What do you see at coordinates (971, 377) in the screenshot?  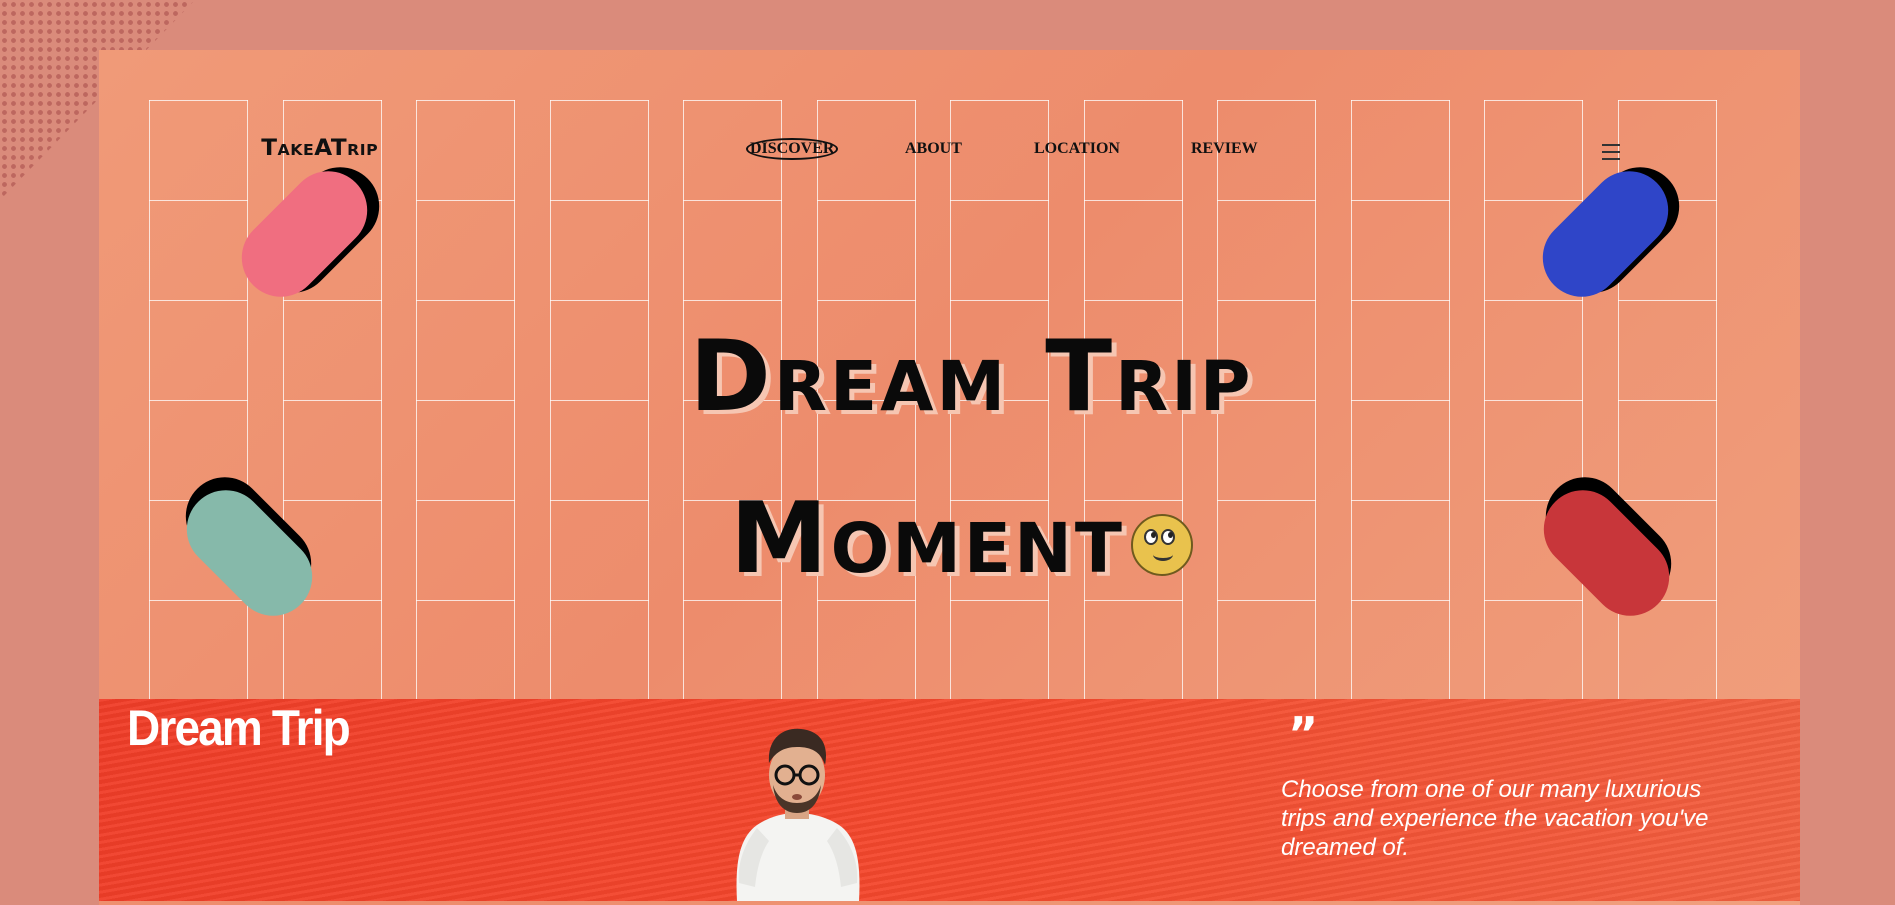 I see `hero-title-line1-text: Dream Trip` at bounding box center [971, 377].